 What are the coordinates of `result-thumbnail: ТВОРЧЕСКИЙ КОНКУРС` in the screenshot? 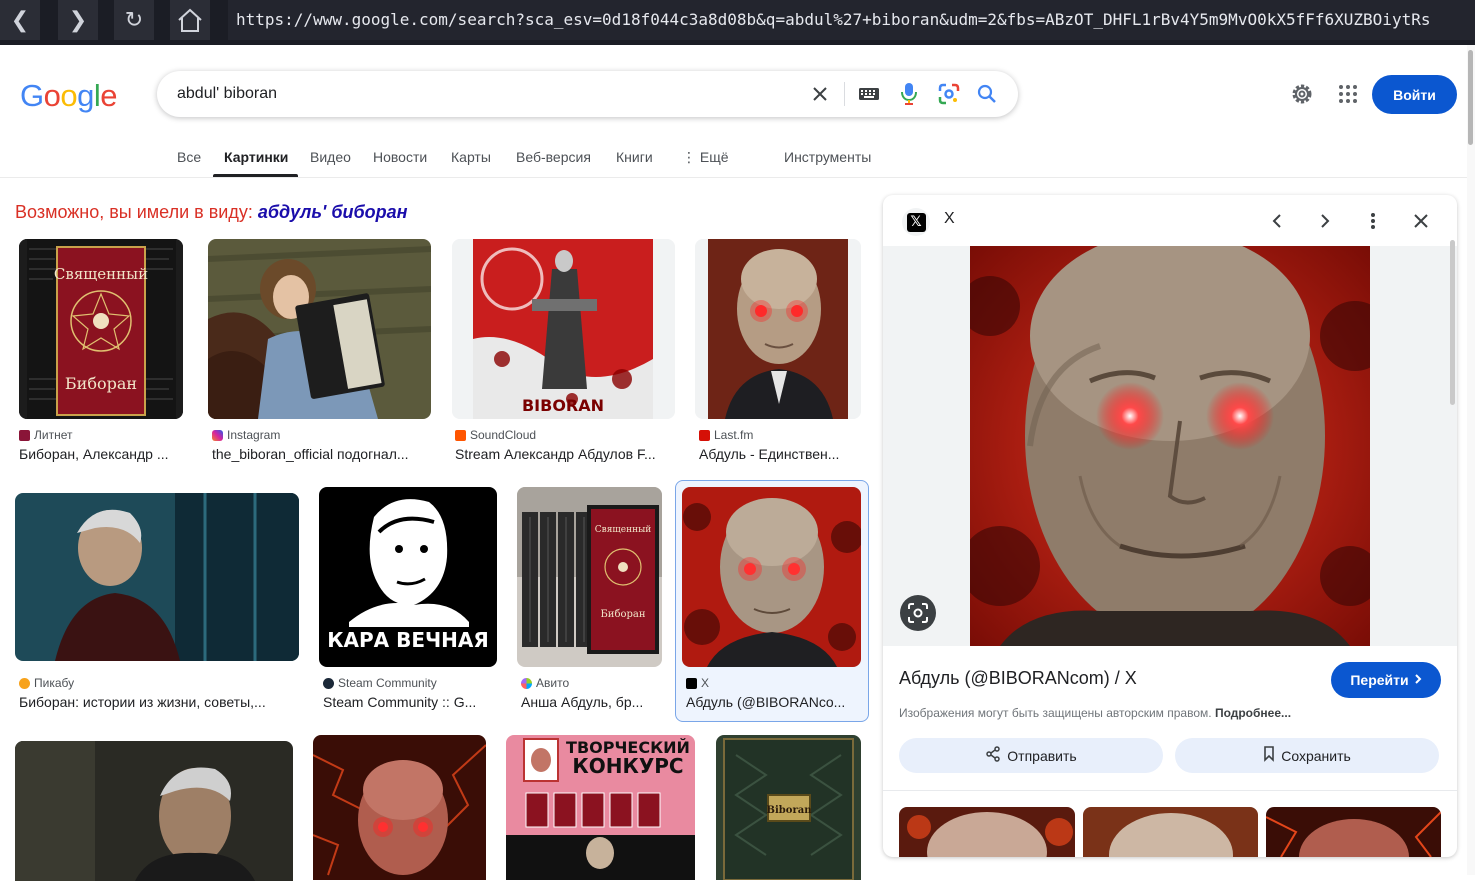 It's located at (600, 807).